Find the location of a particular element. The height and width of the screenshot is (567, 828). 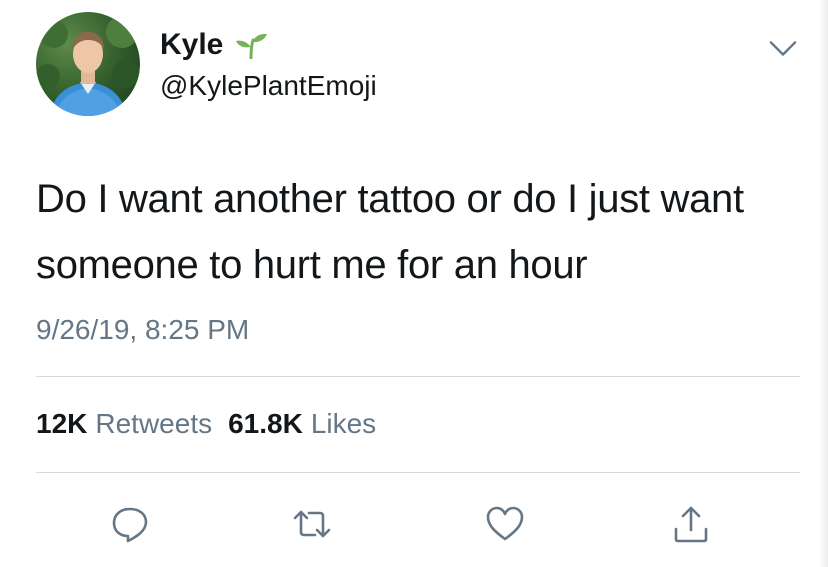

reply-icon is located at coordinates (130, 525).